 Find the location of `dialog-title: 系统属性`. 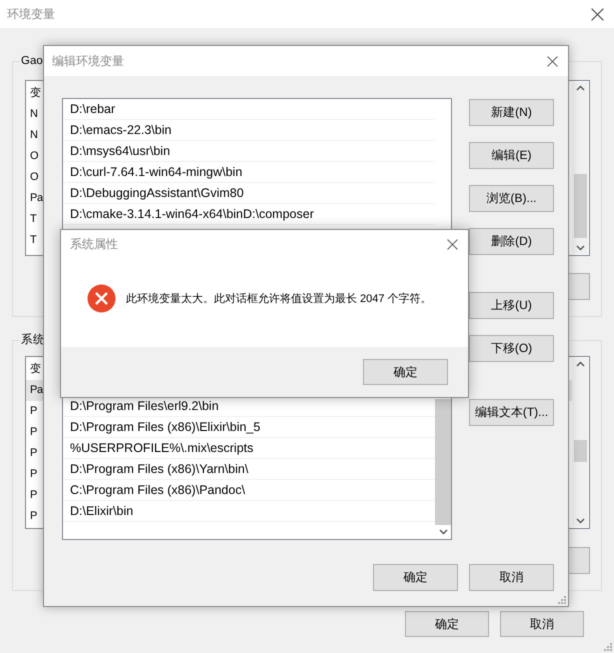

dialog-title: 系统属性 is located at coordinates (94, 244).